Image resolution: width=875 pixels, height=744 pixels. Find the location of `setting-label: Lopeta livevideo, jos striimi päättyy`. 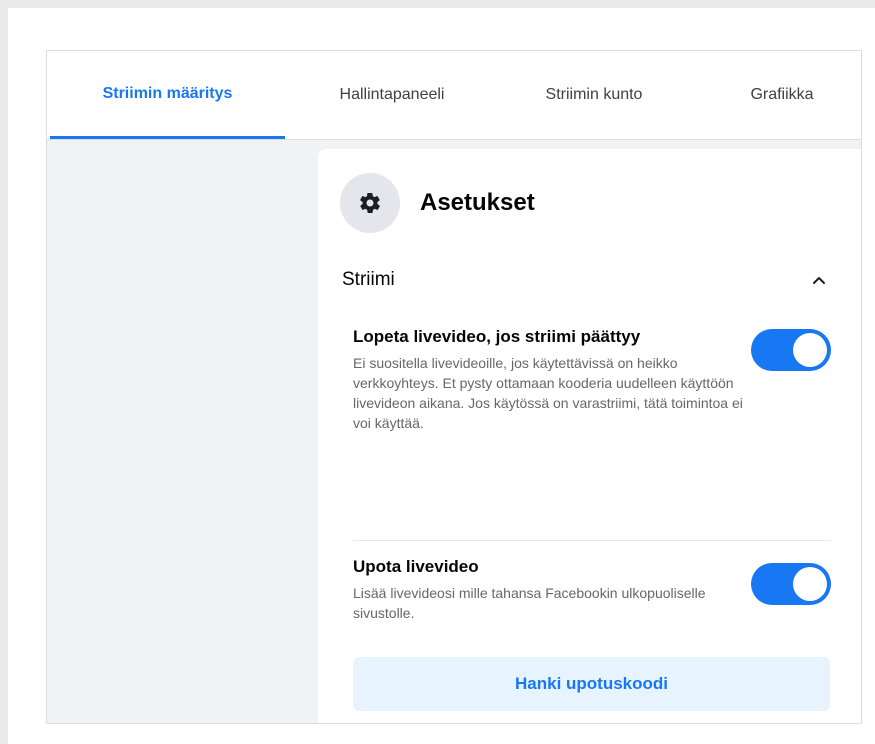

setting-label: Lopeta livevideo, jos striimi päättyy is located at coordinates (497, 336).